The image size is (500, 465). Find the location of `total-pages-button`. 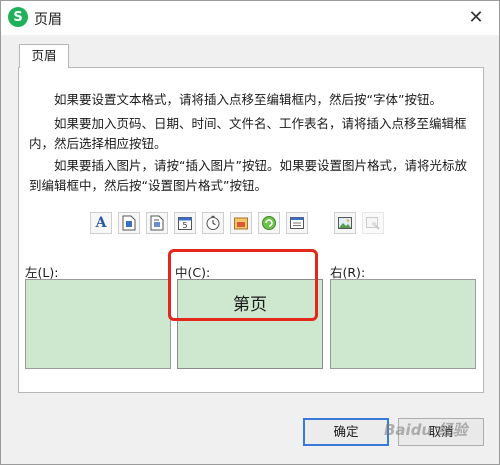

total-pages-button is located at coordinates (157, 223).